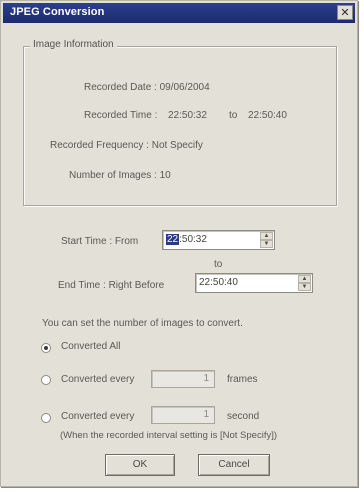 The image size is (364, 493). Describe the element at coordinates (218, 282) in the screenshot. I see `end-time-value: 22:50:40` at that location.